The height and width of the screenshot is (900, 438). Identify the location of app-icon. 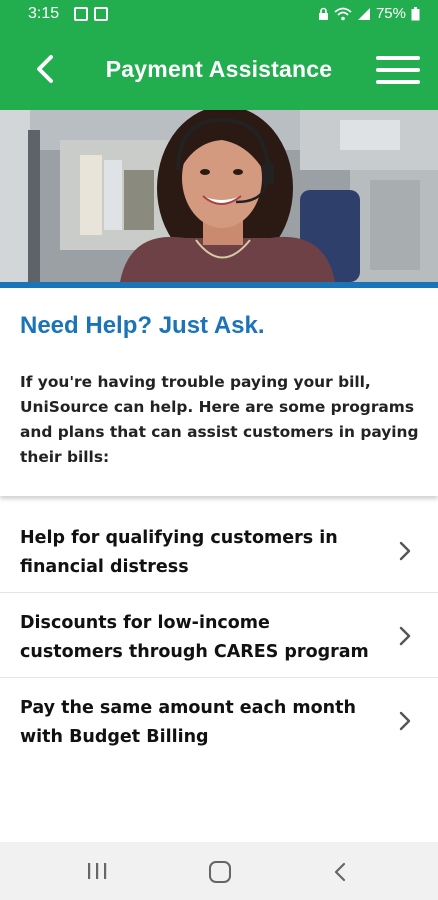
(101, 14).